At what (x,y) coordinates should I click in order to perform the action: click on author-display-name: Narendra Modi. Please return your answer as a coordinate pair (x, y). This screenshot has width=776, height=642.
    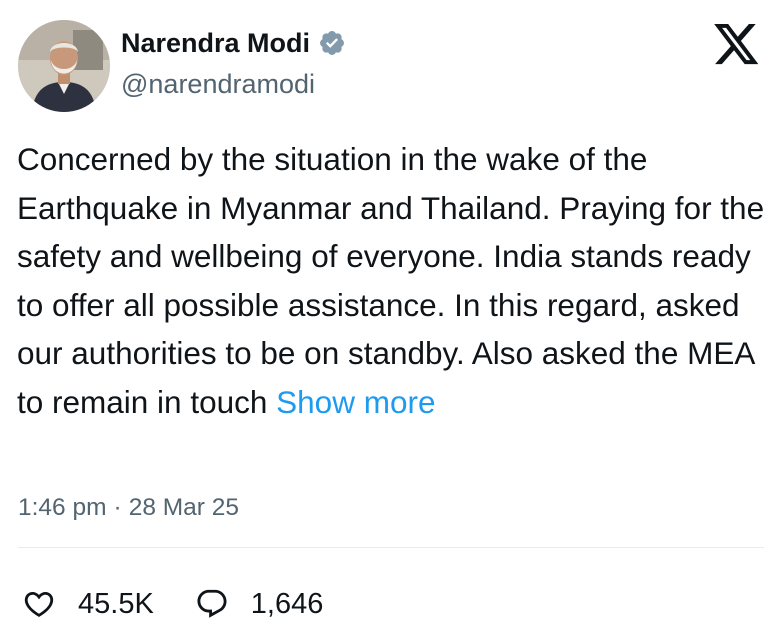
    Looking at the image, I should click on (215, 43).